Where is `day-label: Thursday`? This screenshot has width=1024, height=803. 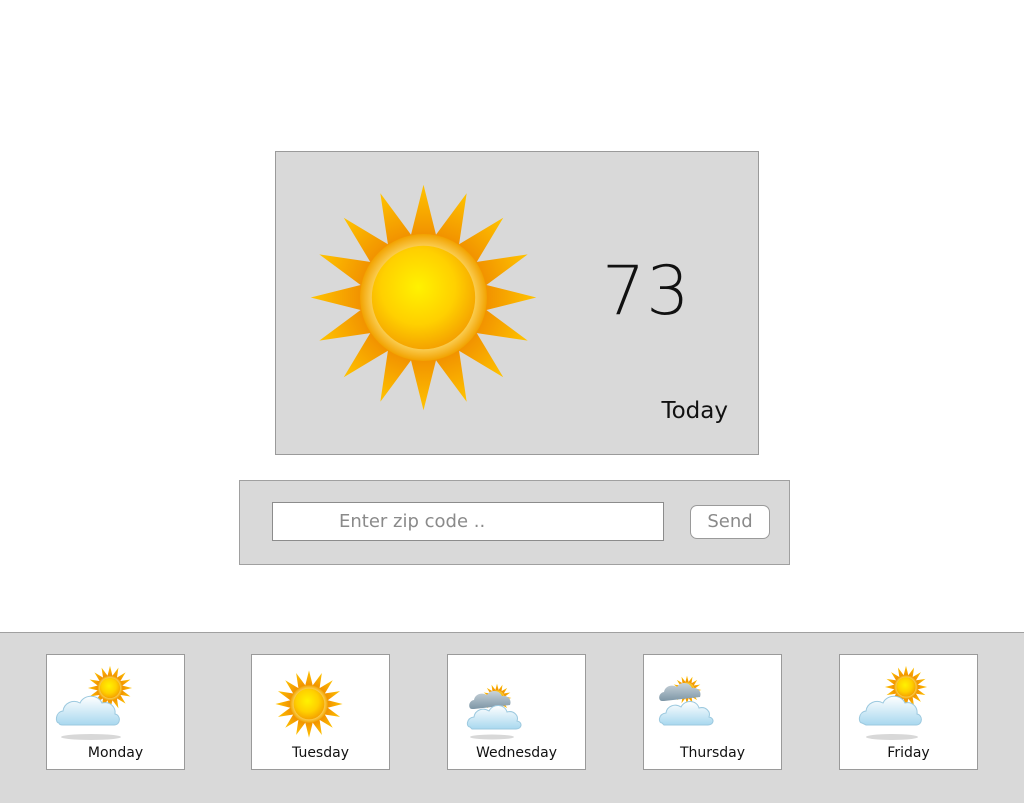 day-label: Thursday is located at coordinates (712, 753).